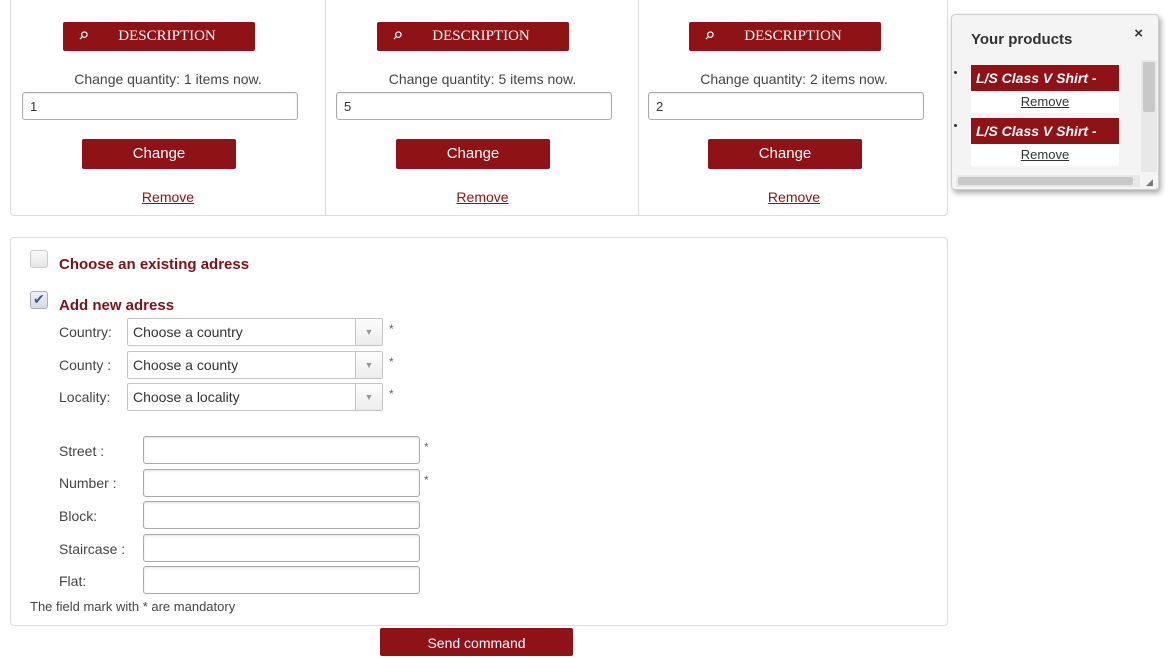 The image size is (1169, 658). What do you see at coordinates (474, 106) in the screenshot?
I see `quantity-input: 5` at bounding box center [474, 106].